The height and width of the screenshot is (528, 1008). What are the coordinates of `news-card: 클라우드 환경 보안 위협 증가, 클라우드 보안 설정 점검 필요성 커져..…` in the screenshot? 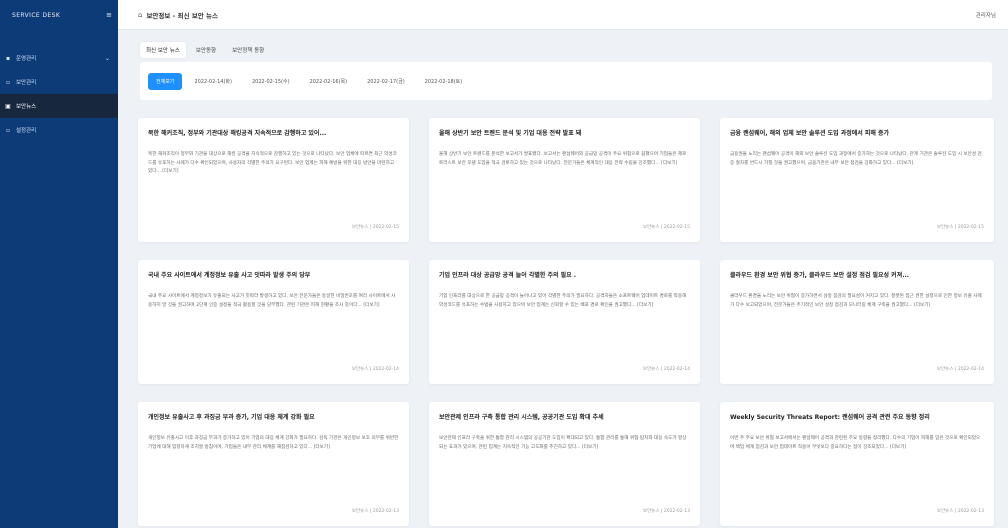 It's located at (857, 322).